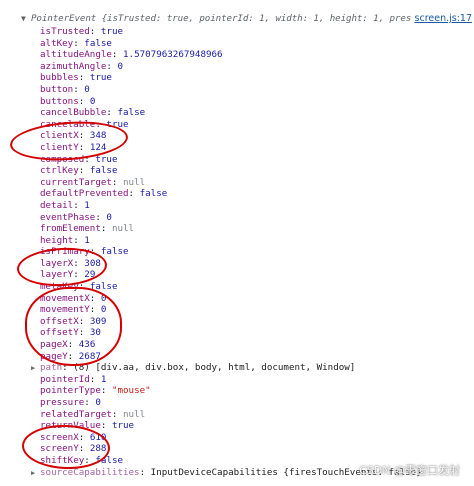 Image resolution: width=474 pixels, height=486 pixels. I want to click on property-row-layery: layerY: 29, so click(237, 275).